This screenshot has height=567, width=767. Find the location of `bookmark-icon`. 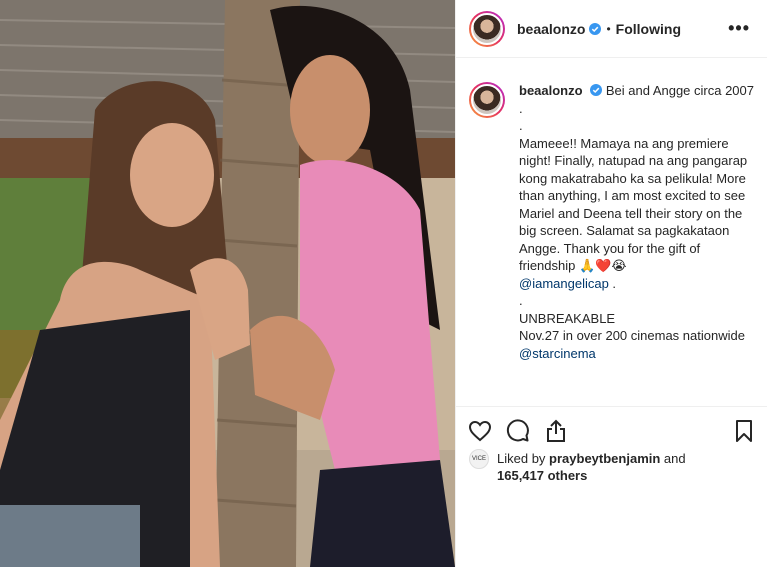

bookmark-icon is located at coordinates (744, 430).